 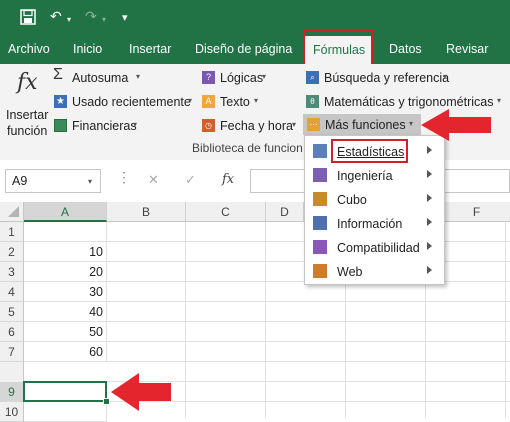 What do you see at coordinates (243, 49) in the screenshot?
I see `tab-diseno-de-pagina: Diseño de página` at bounding box center [243, 49].